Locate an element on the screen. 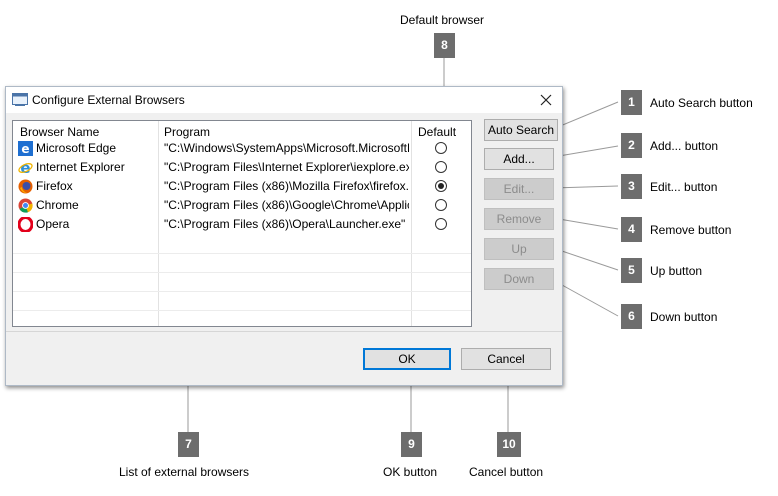  ie-icon: e is located at coordinates (25, 167).